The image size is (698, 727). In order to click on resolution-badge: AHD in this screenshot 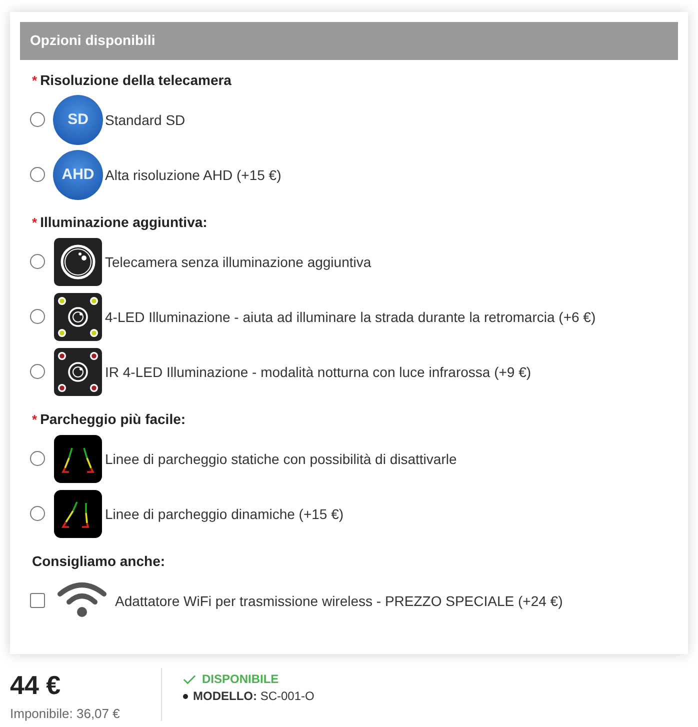, I will do `click(78, 175)`.